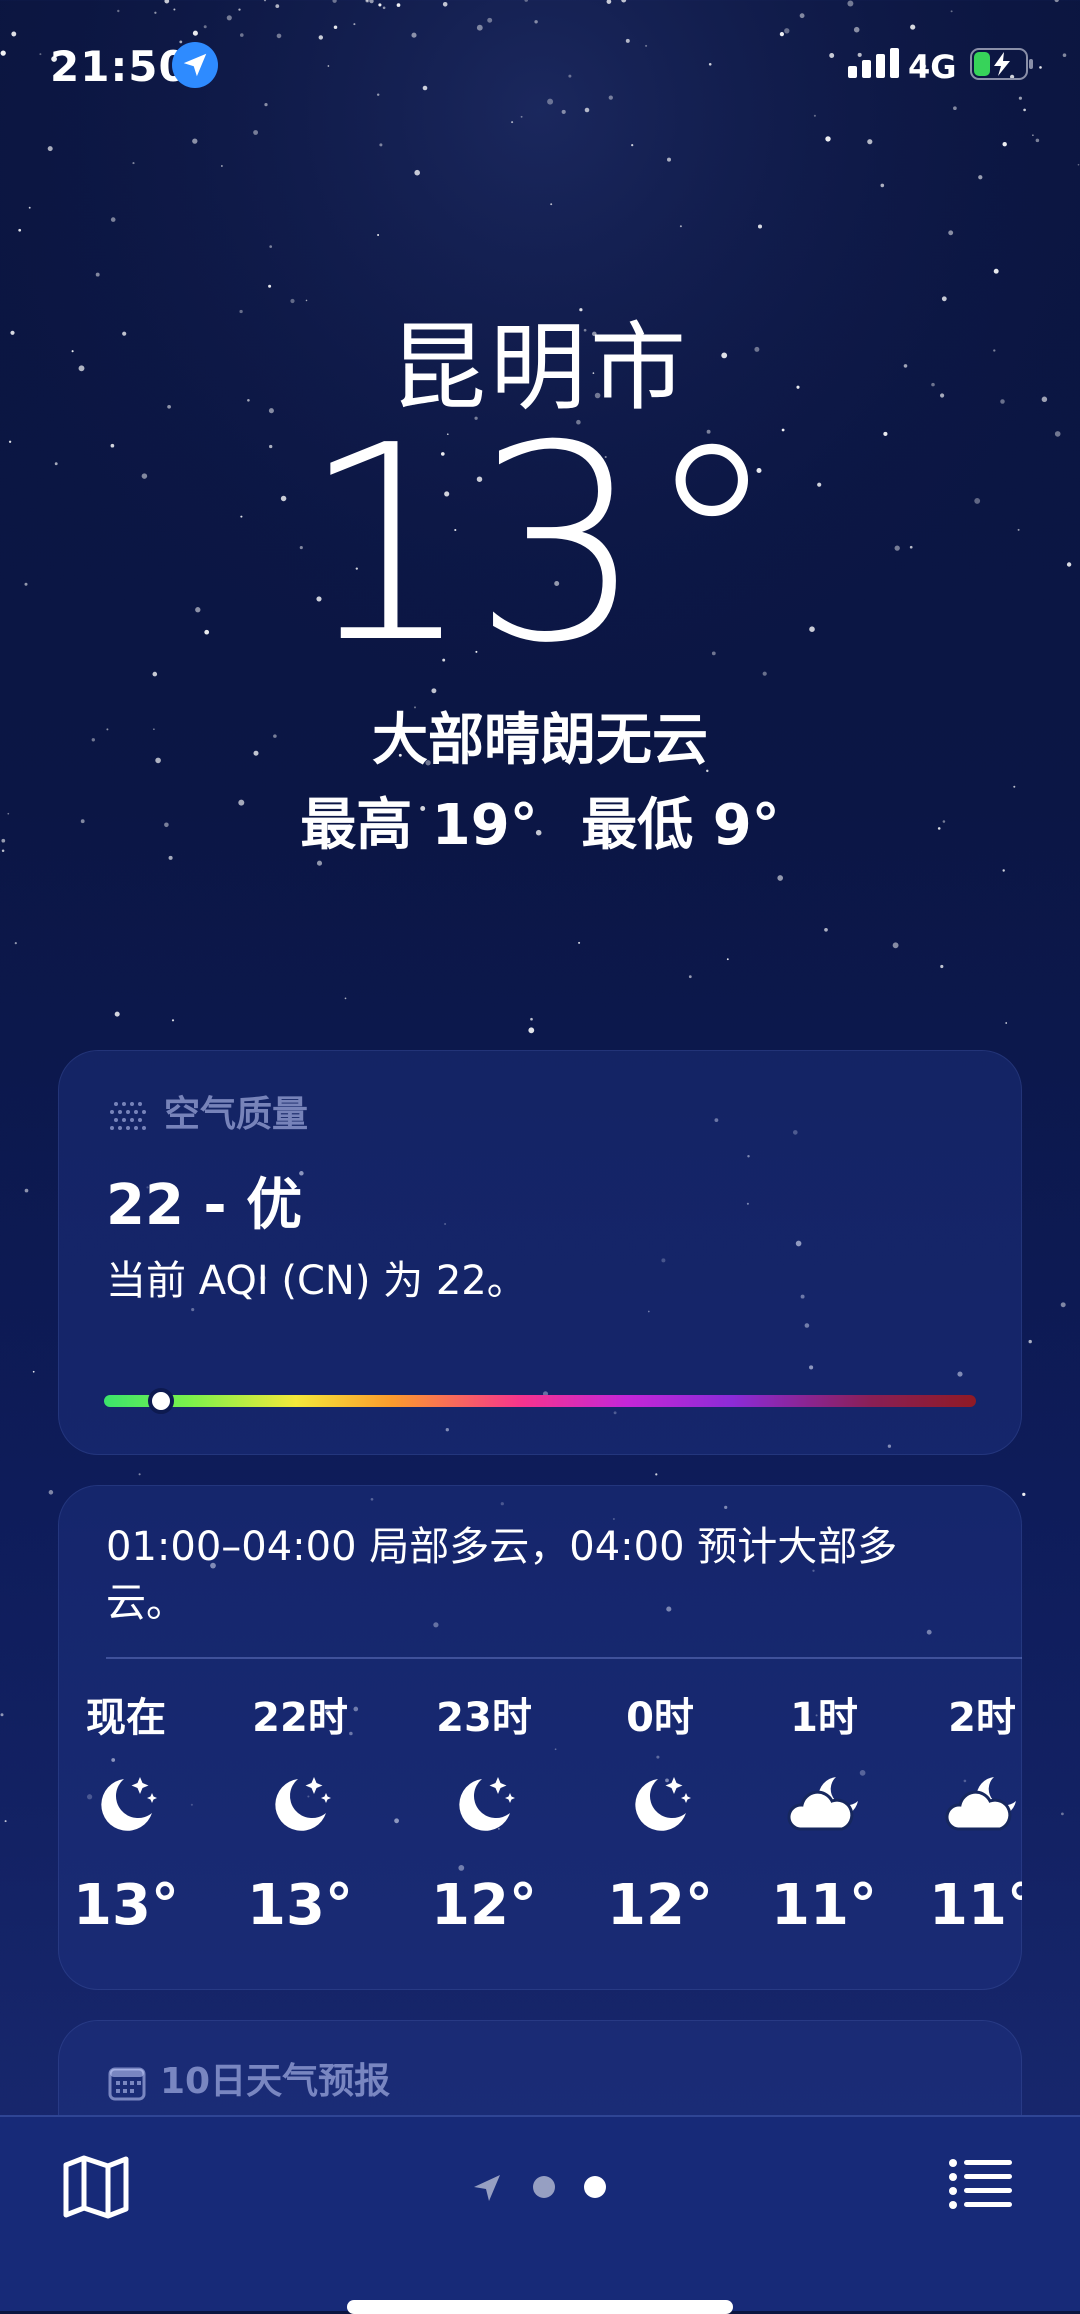 This screenshot has height=2314, width=1080. I want to click on air-quality-description: 当前 AQI (CN) 为 22。, so click(316, 1281).